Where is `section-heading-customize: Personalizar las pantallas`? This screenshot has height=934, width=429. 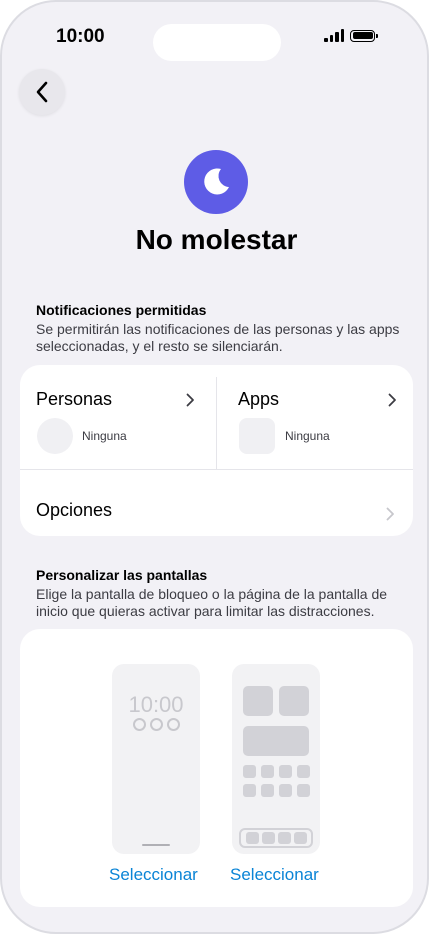 section-heading-customize: Personalizar las pantallas is located at coordinates (122, 575).